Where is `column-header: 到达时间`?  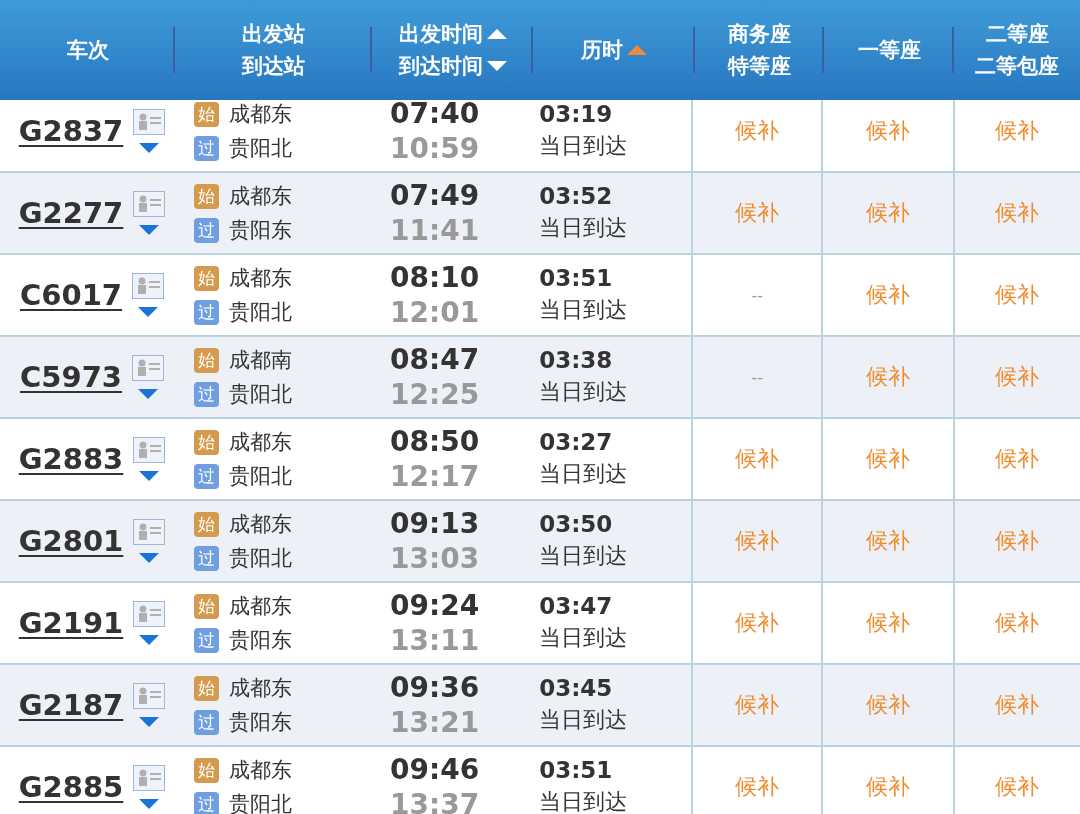 column-header: 到达时间 is located at coordinates (440, 66).